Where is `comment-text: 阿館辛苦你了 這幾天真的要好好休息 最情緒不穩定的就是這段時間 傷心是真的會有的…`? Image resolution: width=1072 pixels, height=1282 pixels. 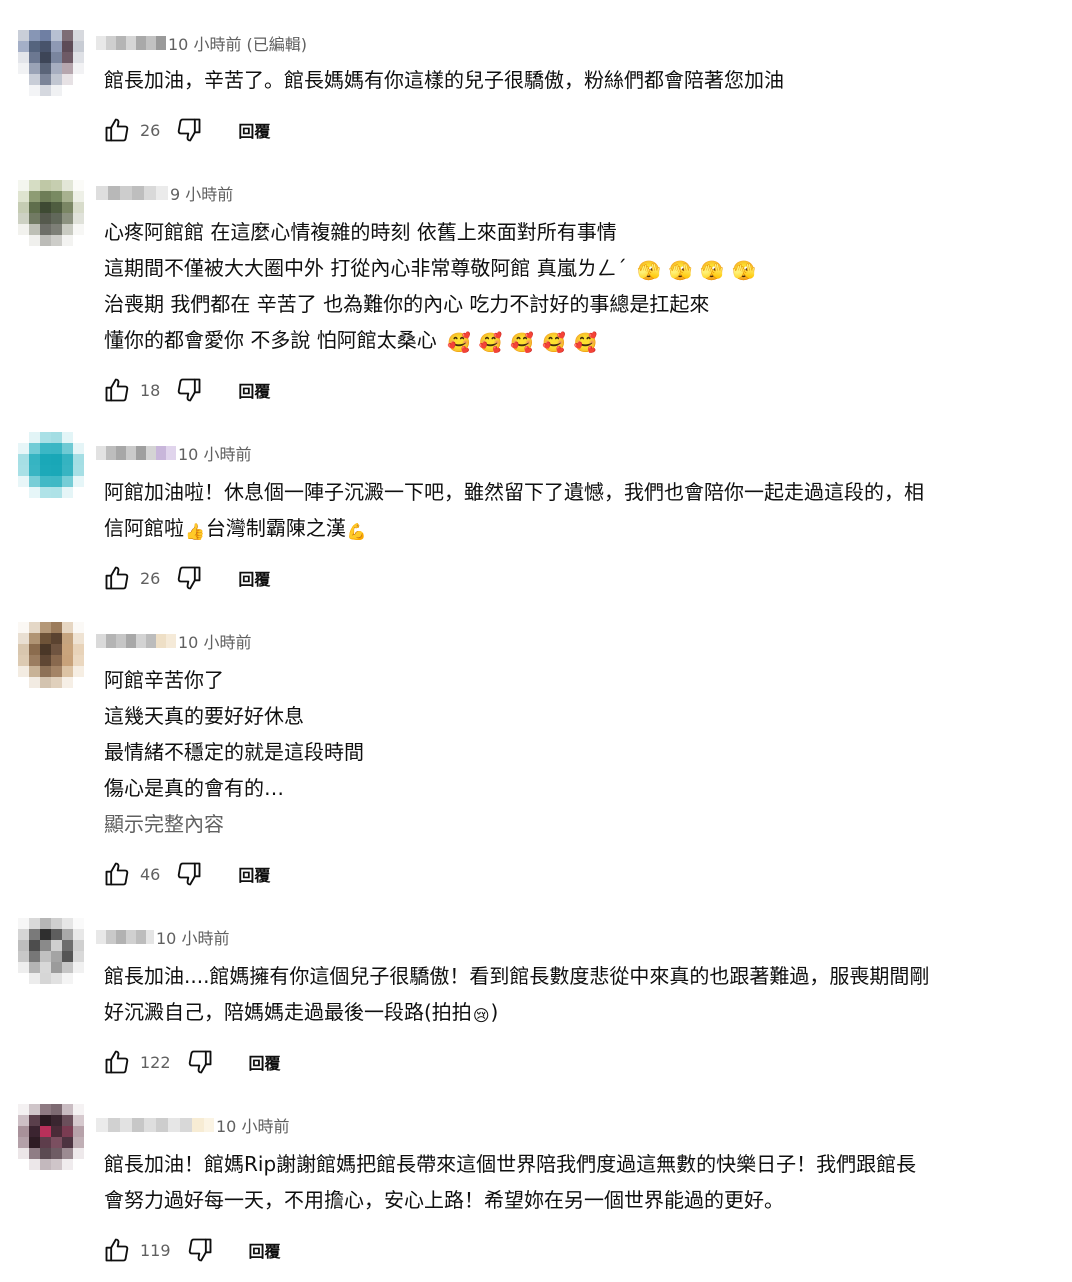
comment-text: 阿館辛苦你了 這幾天真的要好好休息 最情緒不穩定的就是這段時間 傷心是真的會有的… is located at coordinates (564, 752).